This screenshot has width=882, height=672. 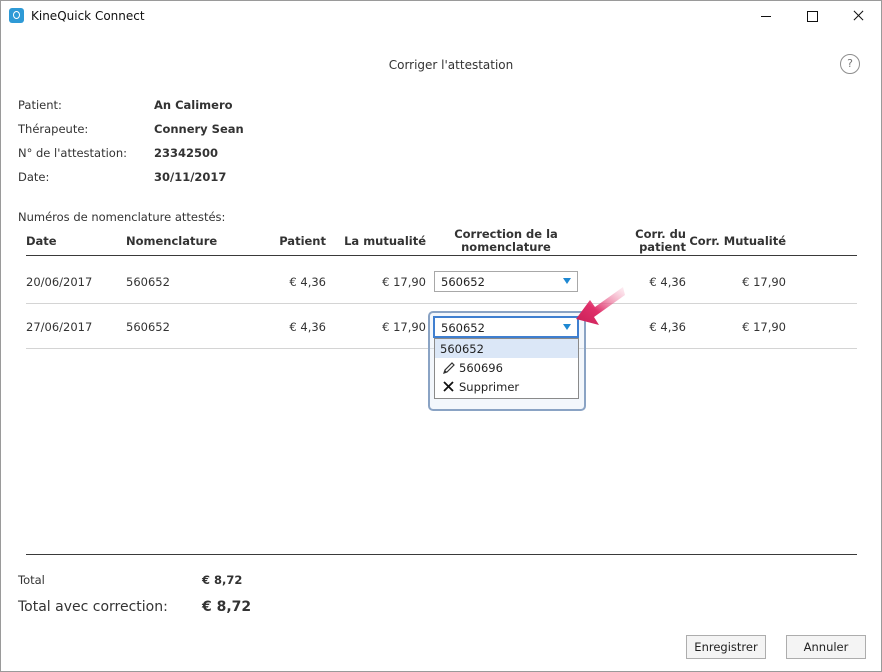 What do you see at coordinates (40, 105) in the screenshot?
I see `patient-label: Patient:` at bounding box center [40, 105].